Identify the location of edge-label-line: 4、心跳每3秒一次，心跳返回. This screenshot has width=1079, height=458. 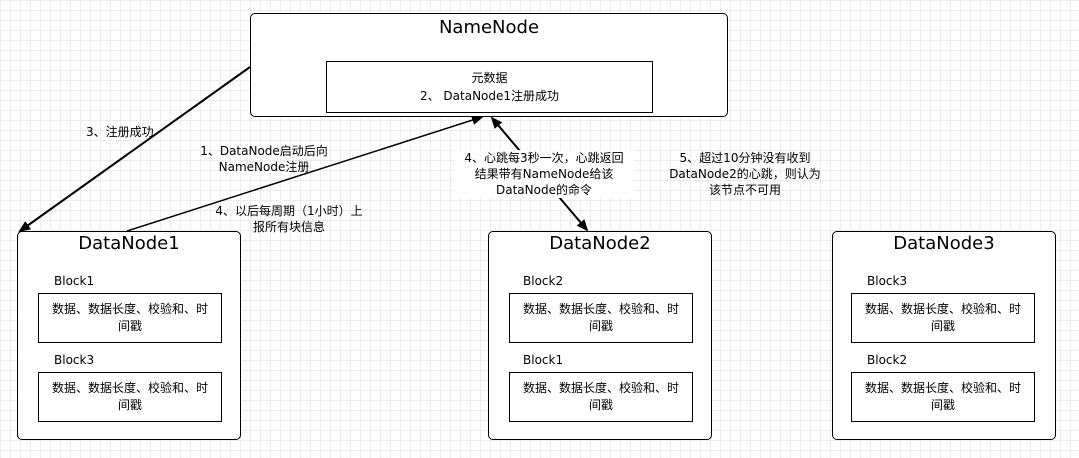
(544, 158).